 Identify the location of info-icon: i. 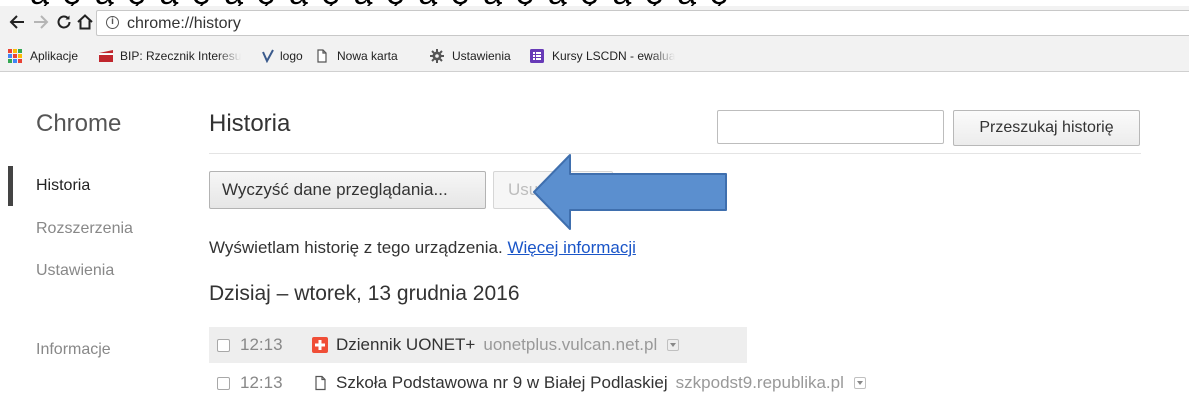
(112, 22).